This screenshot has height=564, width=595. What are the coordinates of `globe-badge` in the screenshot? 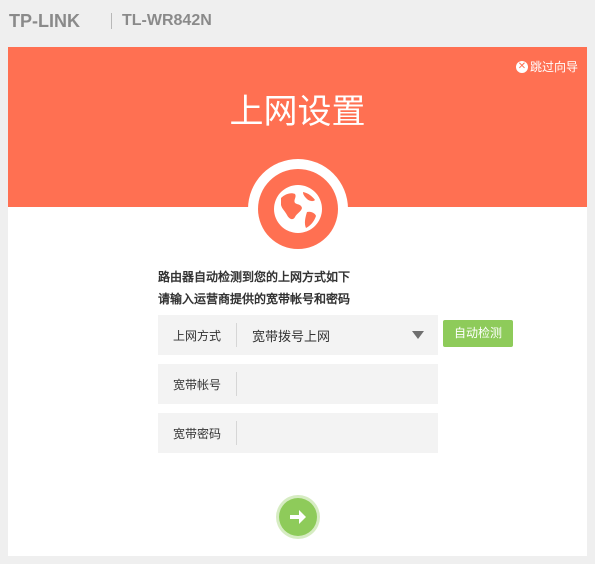 It's located at (298, 209).